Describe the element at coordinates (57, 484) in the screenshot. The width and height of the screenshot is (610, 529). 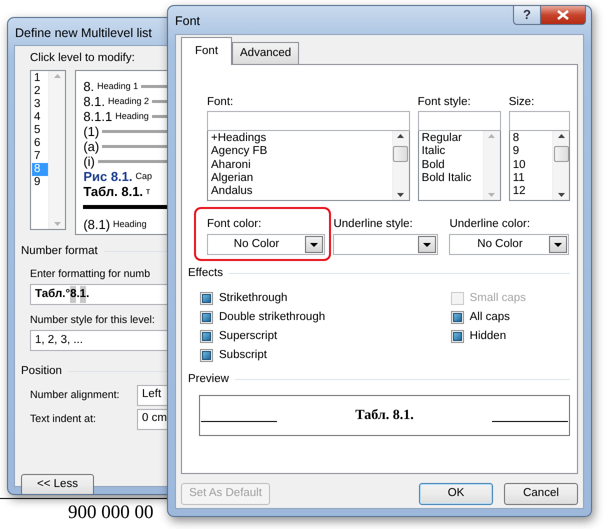
I see `less-button: << Less` at that location.